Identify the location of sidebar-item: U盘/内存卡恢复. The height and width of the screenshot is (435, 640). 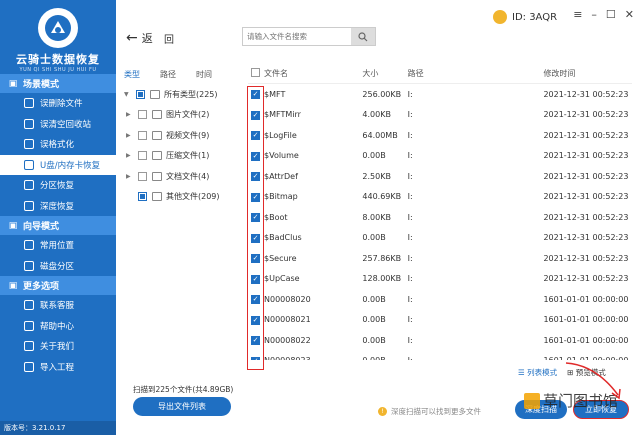
(58, 164).